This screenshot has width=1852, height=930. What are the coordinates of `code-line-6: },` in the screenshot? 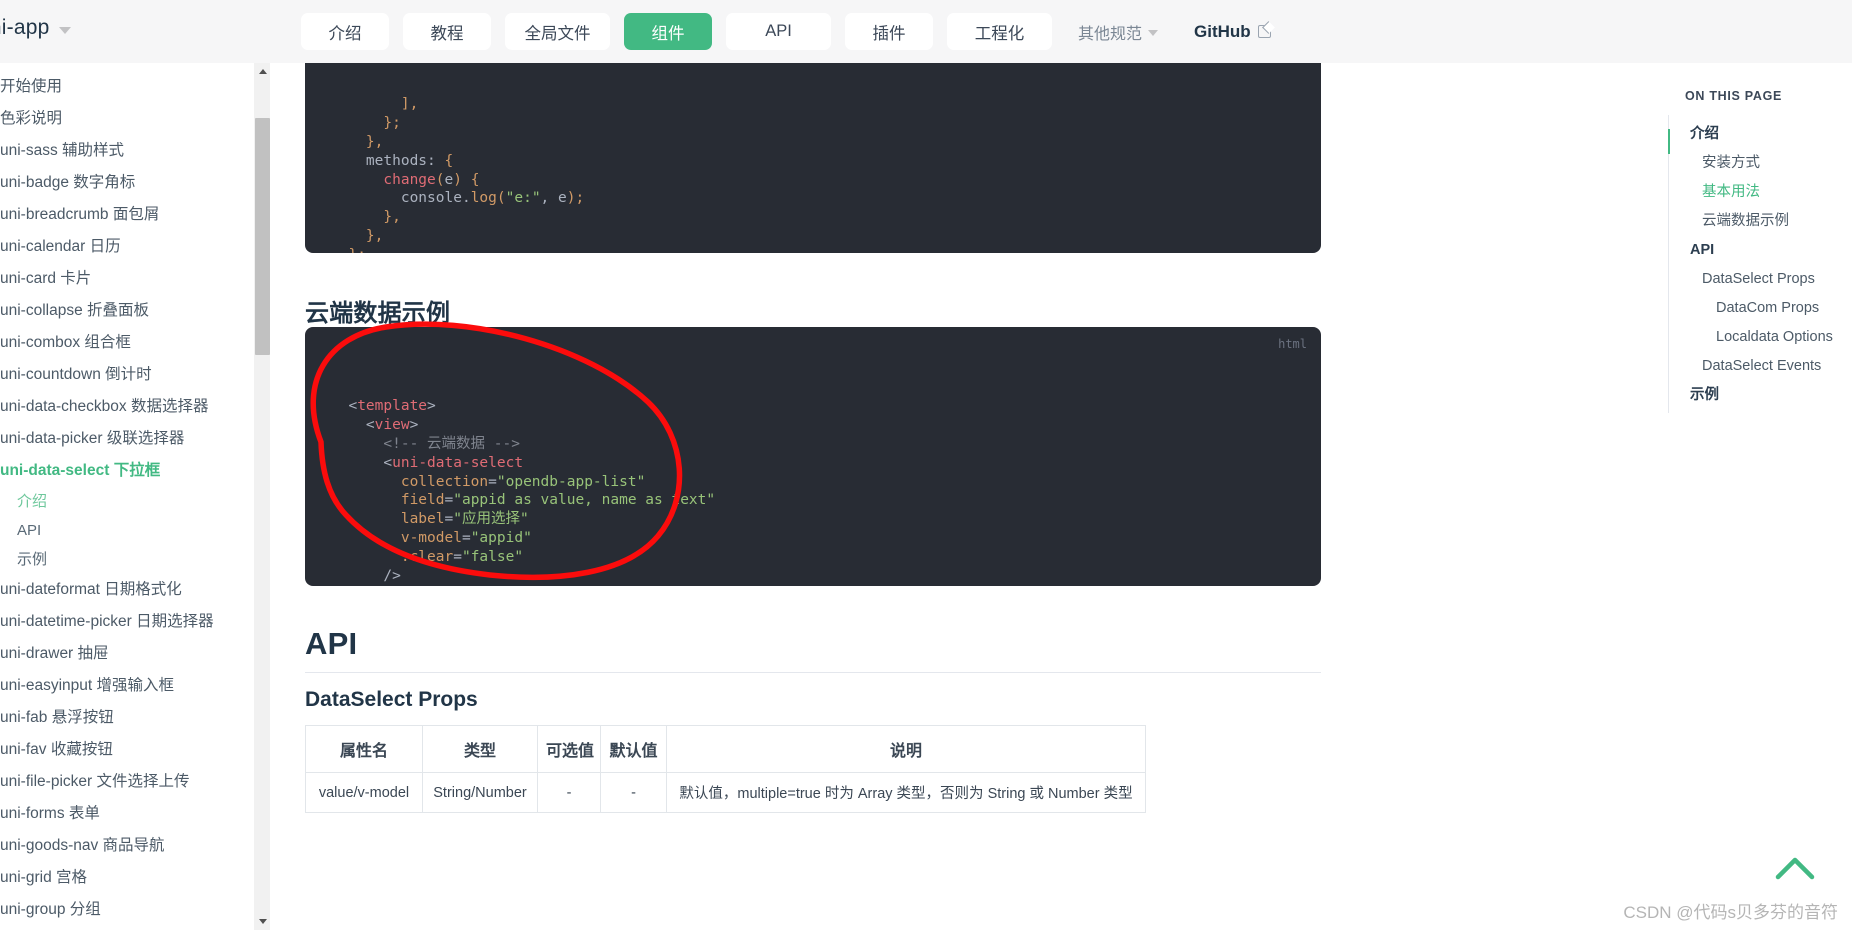 It's located at (392, 217).